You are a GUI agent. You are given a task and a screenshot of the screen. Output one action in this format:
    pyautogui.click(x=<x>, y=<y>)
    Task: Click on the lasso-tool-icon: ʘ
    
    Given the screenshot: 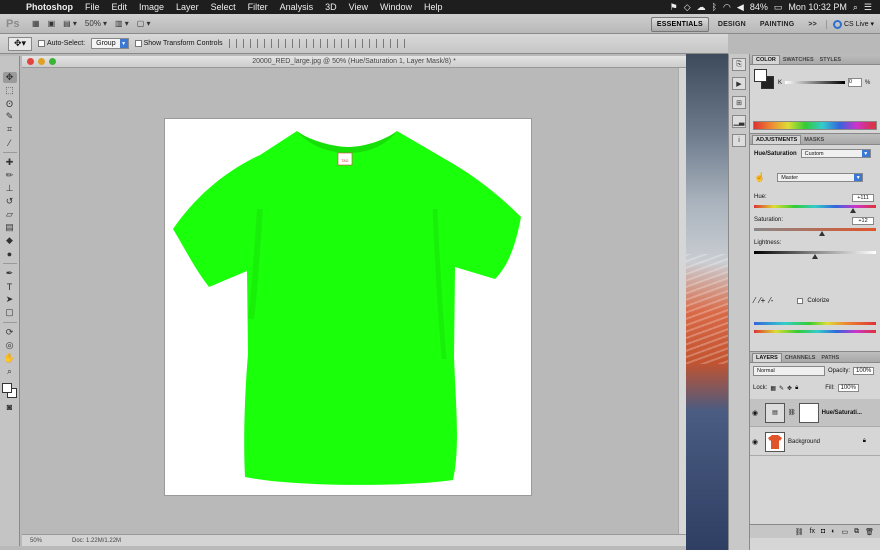 What is the action you would take?
    pyautogui.click(x=10, y=103)
    